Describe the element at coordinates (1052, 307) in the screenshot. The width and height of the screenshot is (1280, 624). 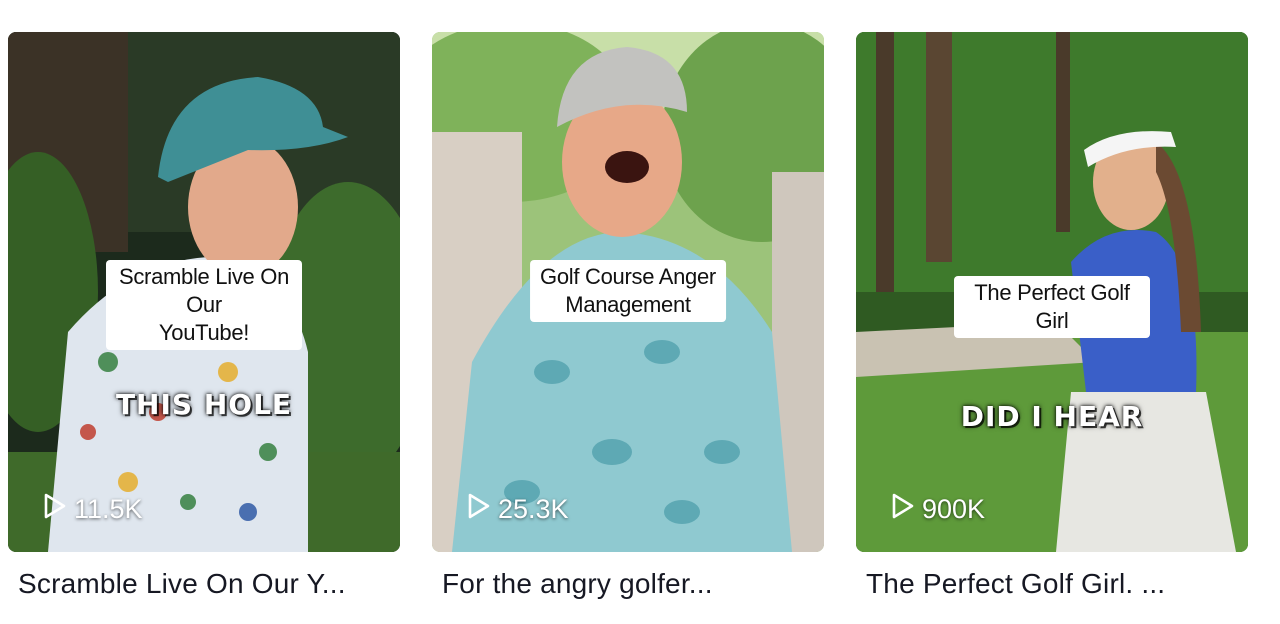
I see `video-caption-overlay: The Perfect Golf Girl` at that location.